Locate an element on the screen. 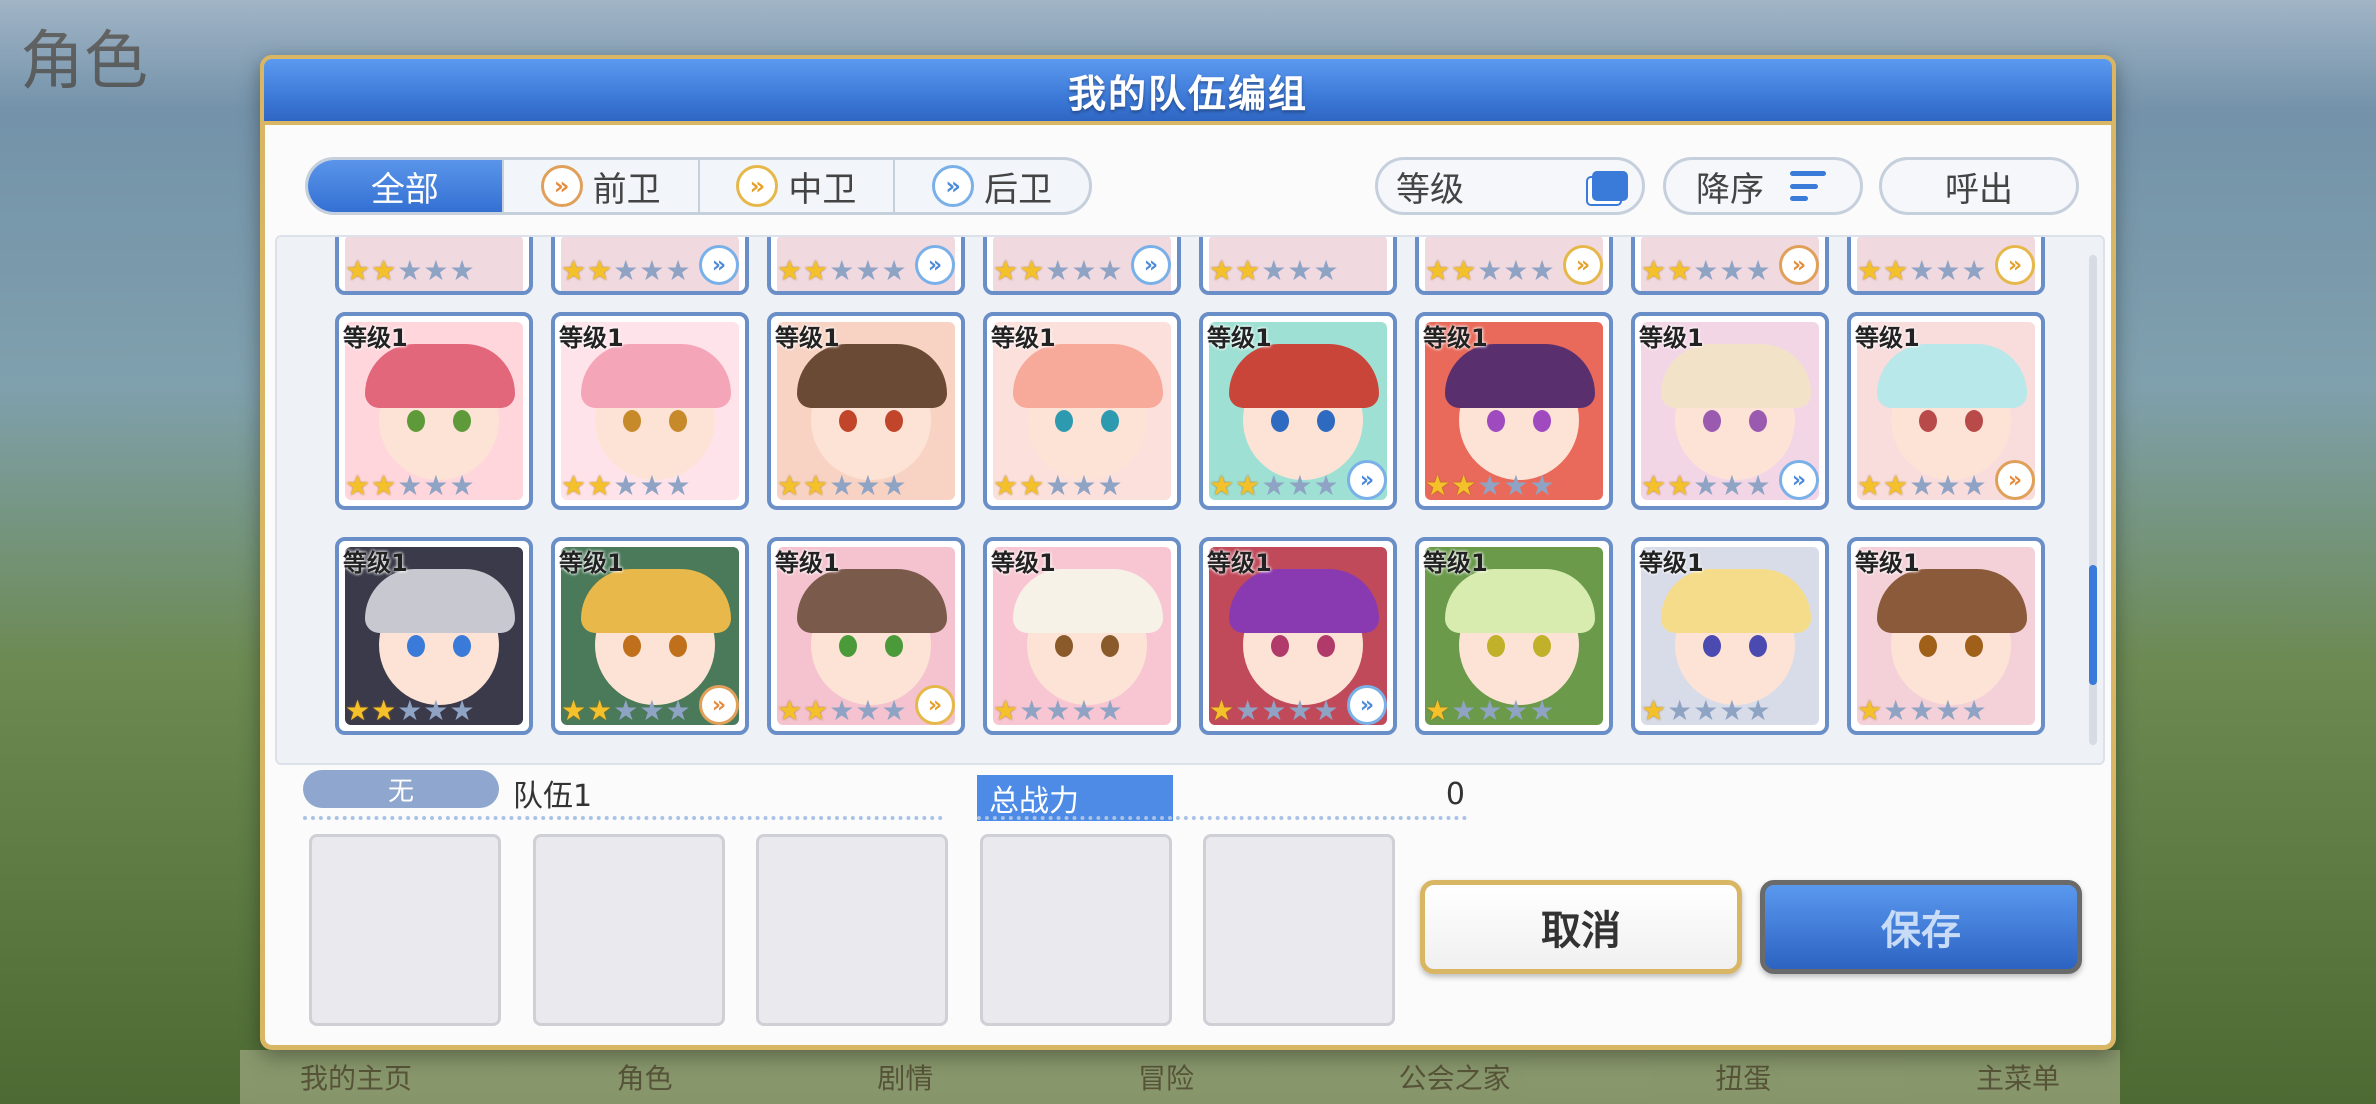  tab-front: » 前卫 is located at coordinates (602, 186).